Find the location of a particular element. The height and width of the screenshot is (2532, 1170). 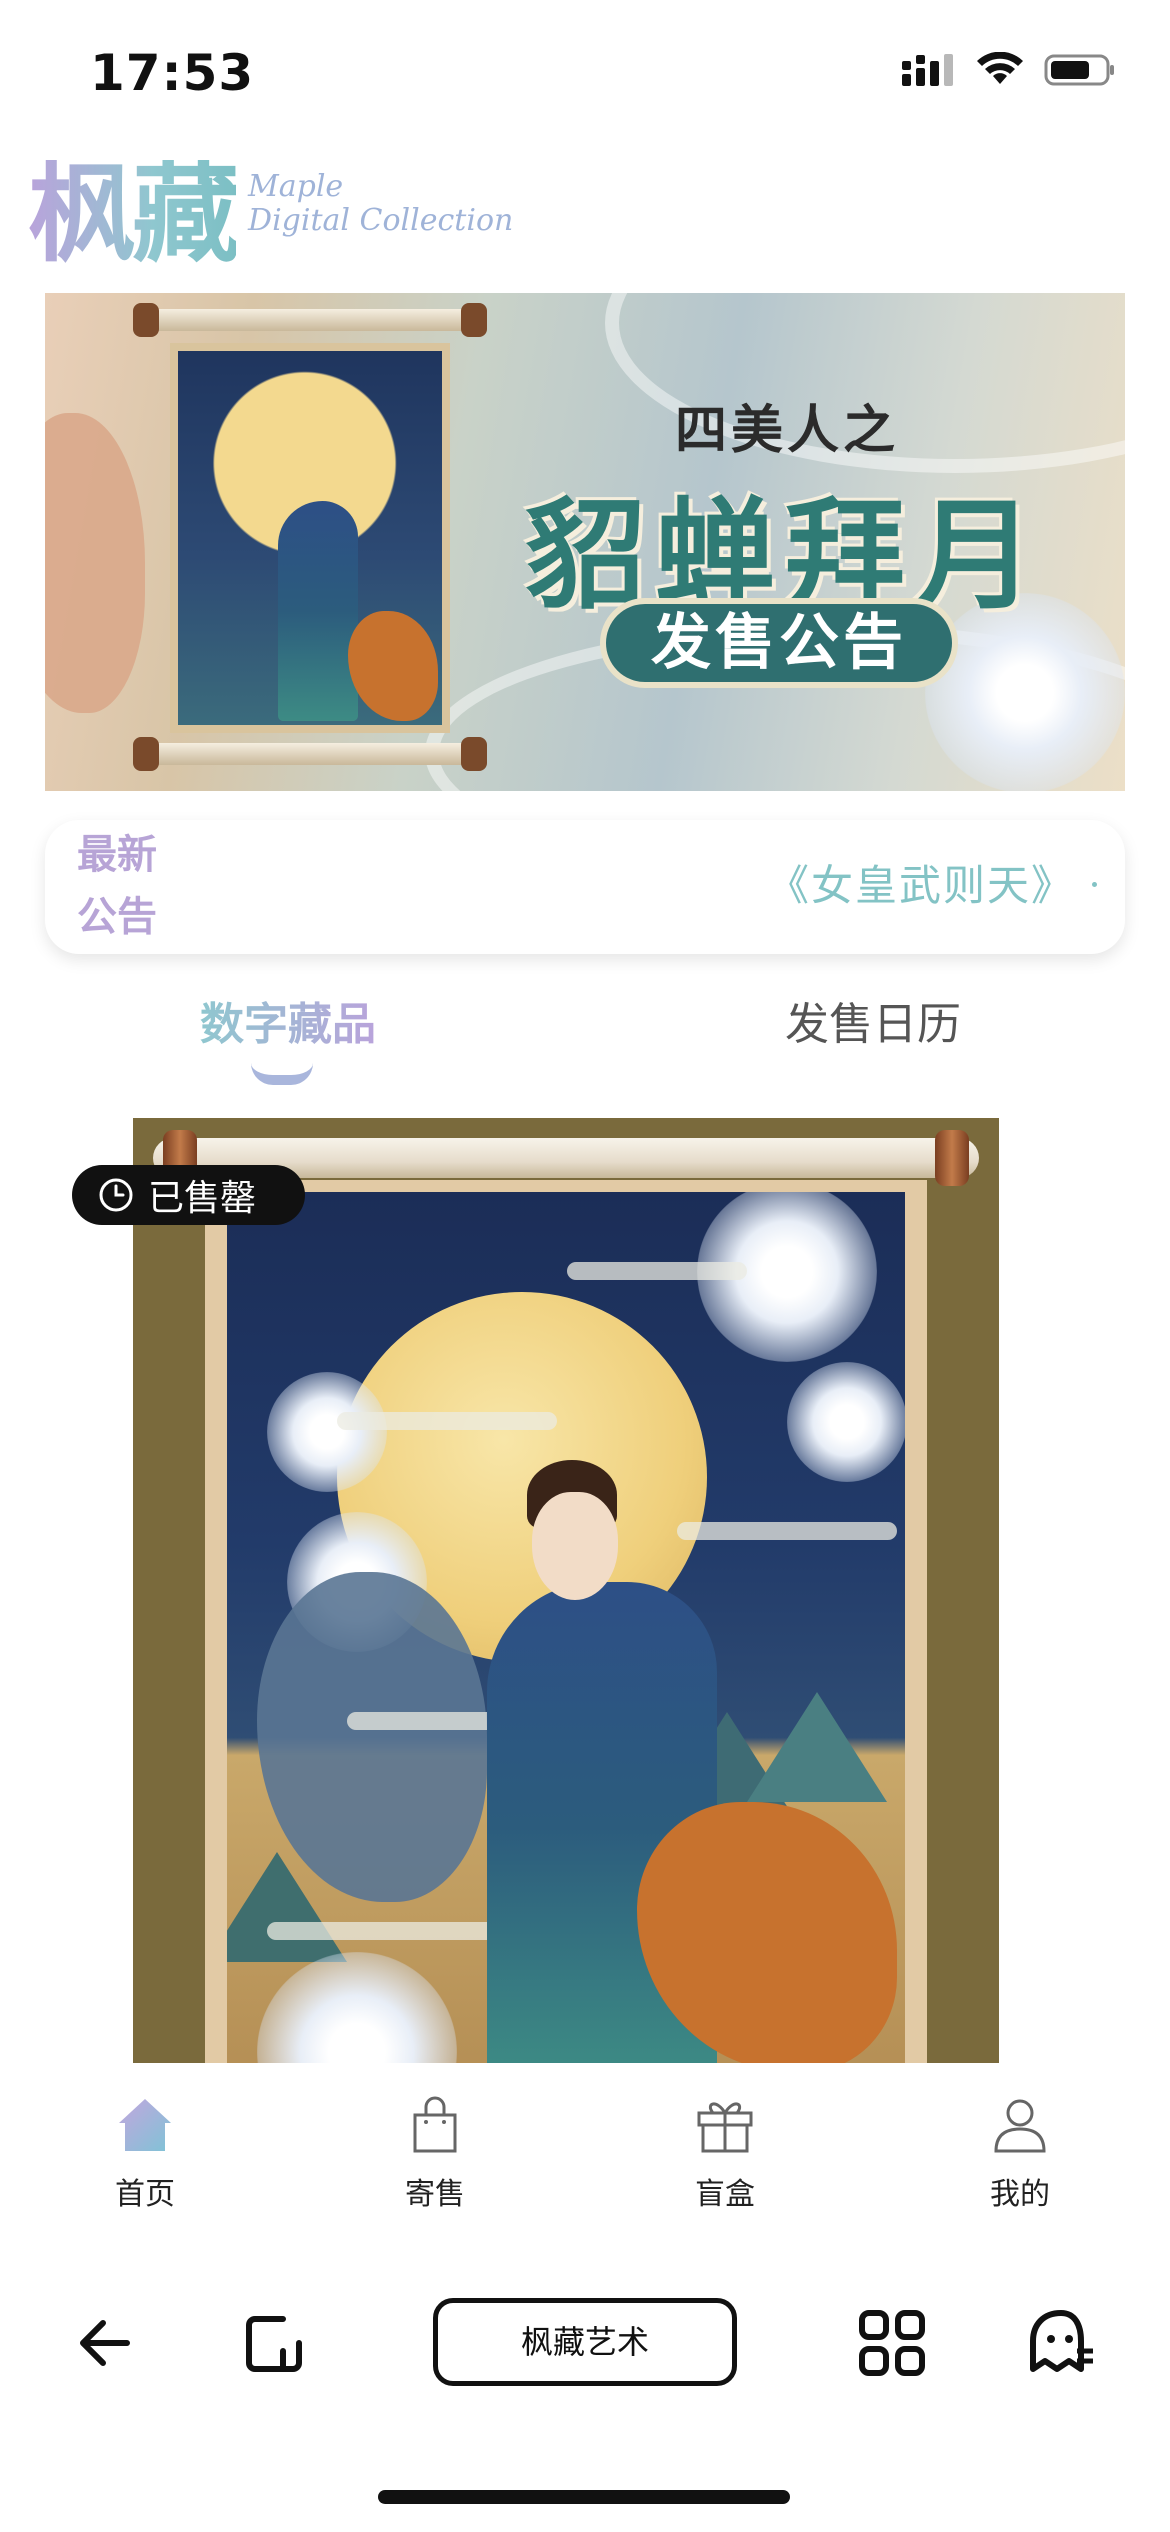

home-icon is located at coordinates (145, 2125).